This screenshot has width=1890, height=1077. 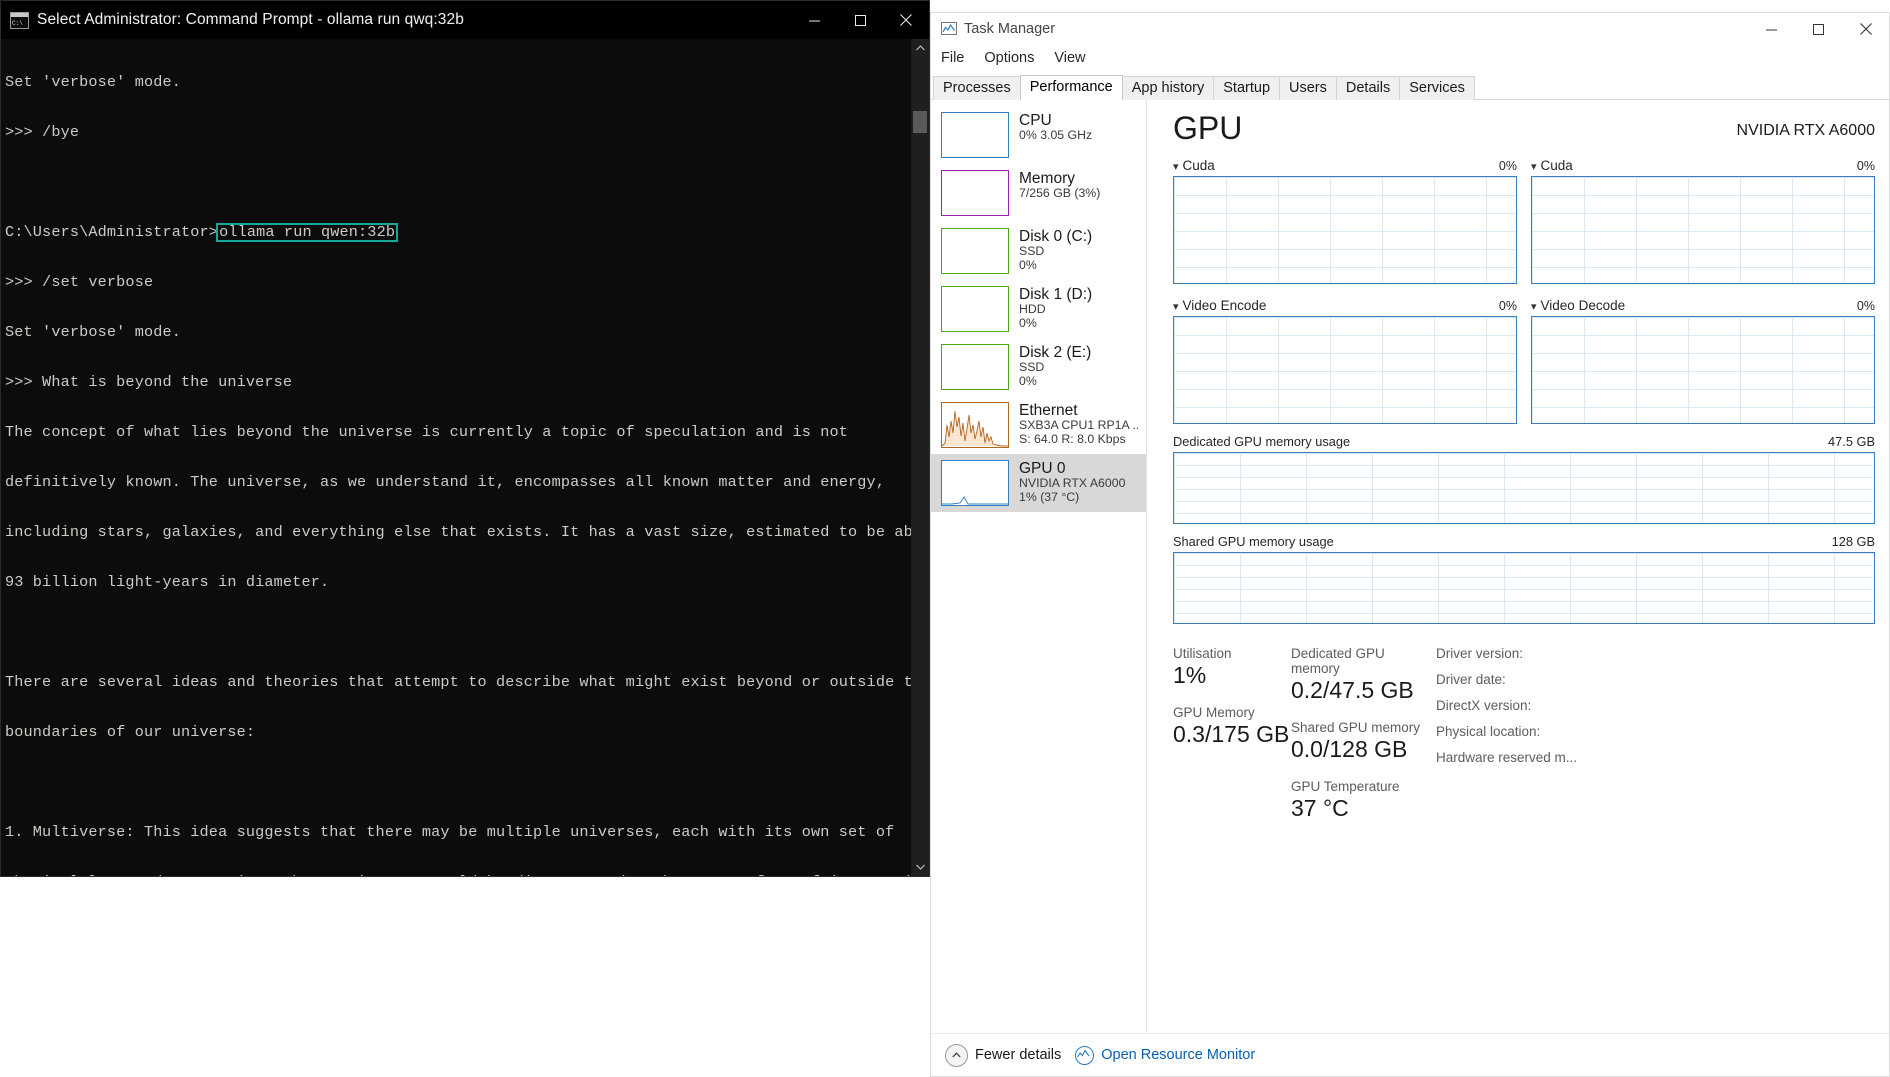 What do you see at coordinates (1703, 305) in the screenshot?
I see `graph-header: ▾ Video Decode 0%` at bounding box center [1703, 305].